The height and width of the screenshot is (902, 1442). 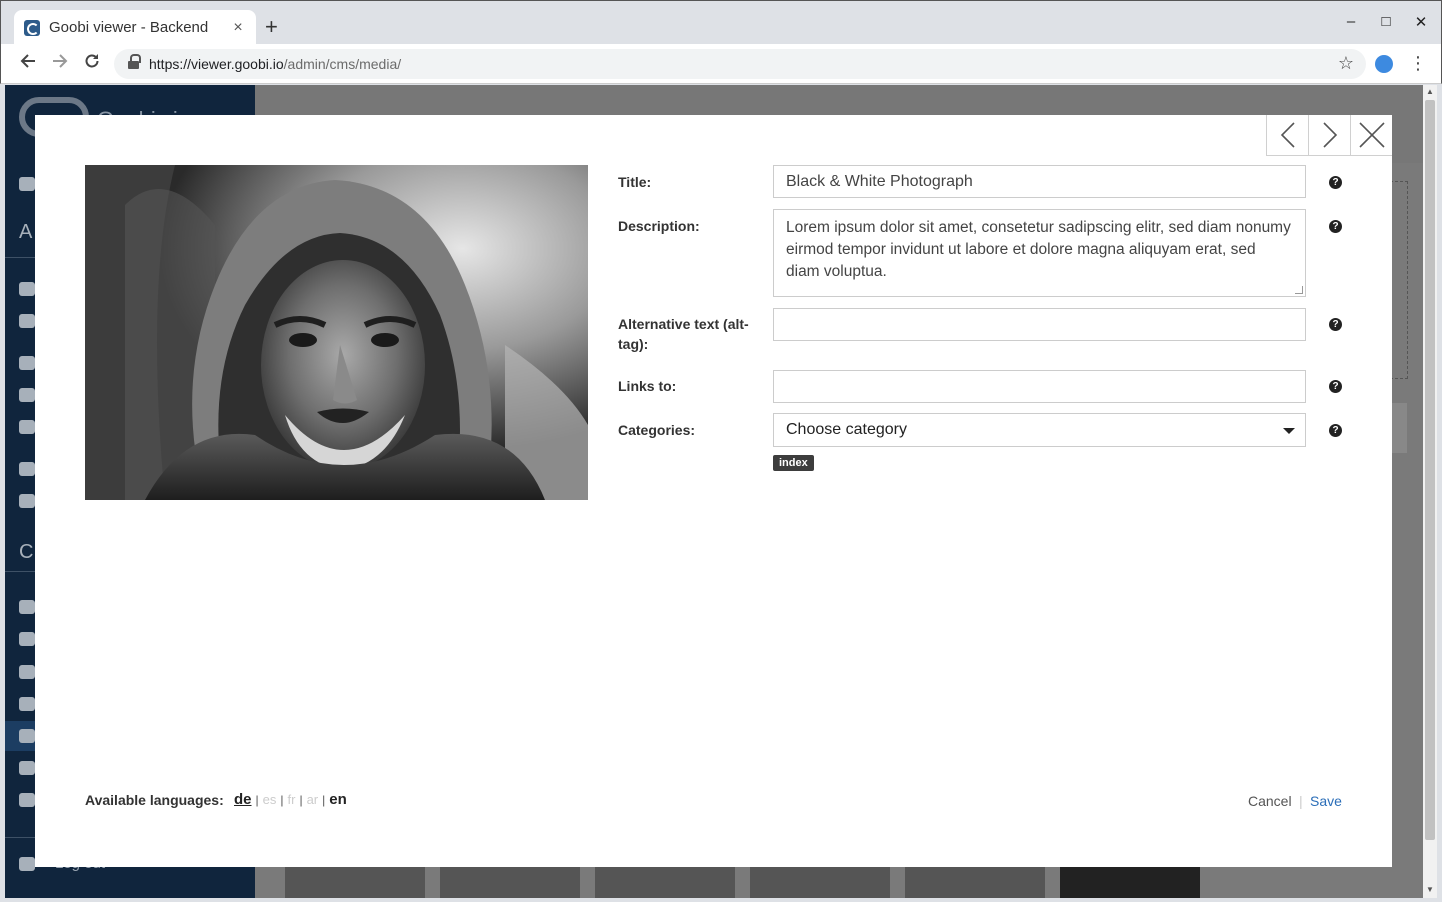 I want to click on key-icon, so click(x=27, y=363).